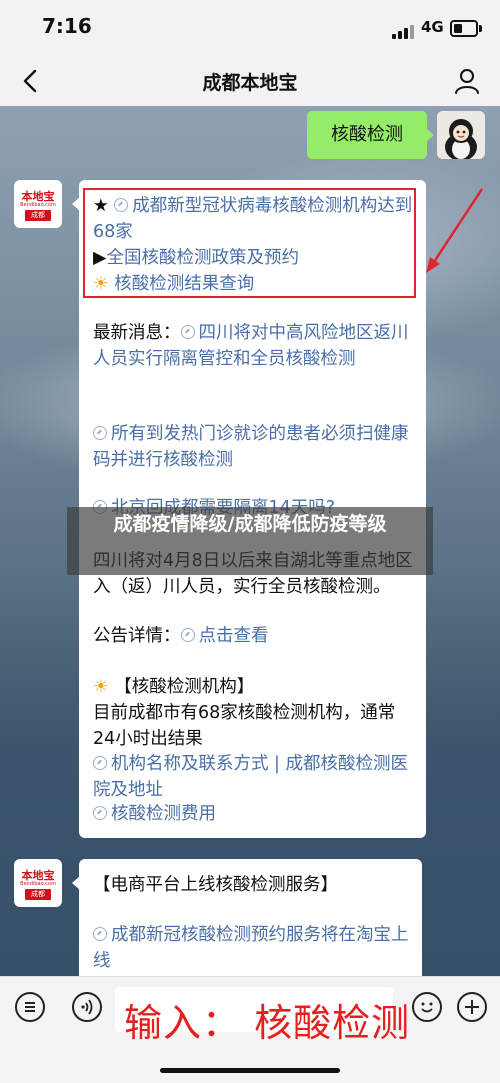 The height and width of the screenshot is (1083, 500). Describe the element at coordinates (250, 524) in the screenshot. I see `headline-text: 成都疫情降级/成都降低防疫等级` at that location.